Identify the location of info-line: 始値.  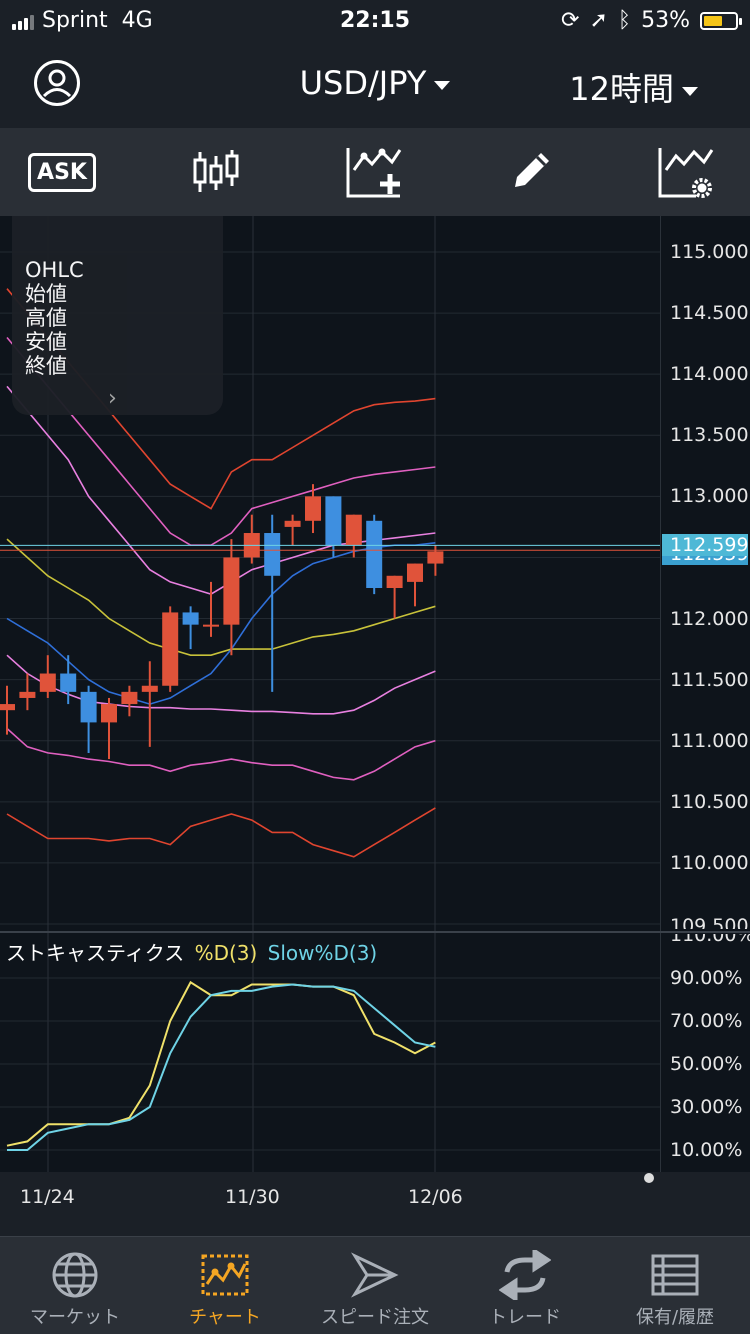
(46, 294).